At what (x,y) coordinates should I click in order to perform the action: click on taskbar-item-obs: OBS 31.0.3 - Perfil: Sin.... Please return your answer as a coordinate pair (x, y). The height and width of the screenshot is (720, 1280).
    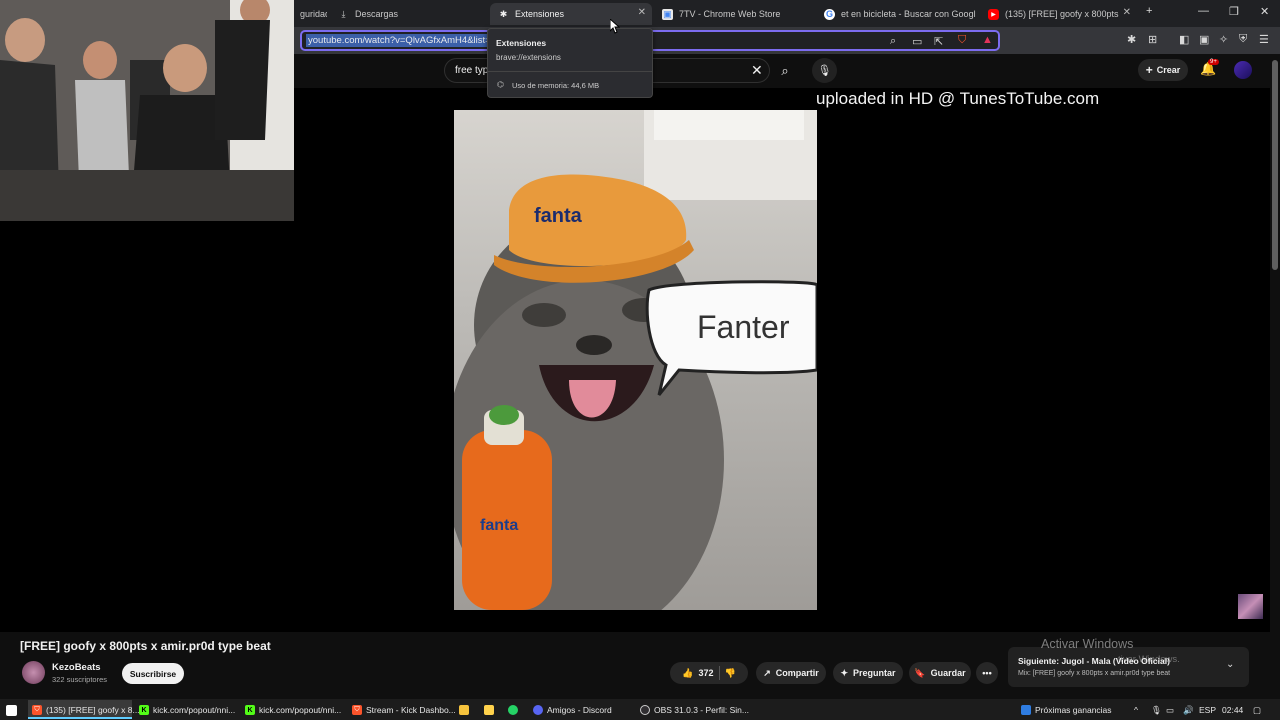
    Looking at the image, I should click on (694, 710).